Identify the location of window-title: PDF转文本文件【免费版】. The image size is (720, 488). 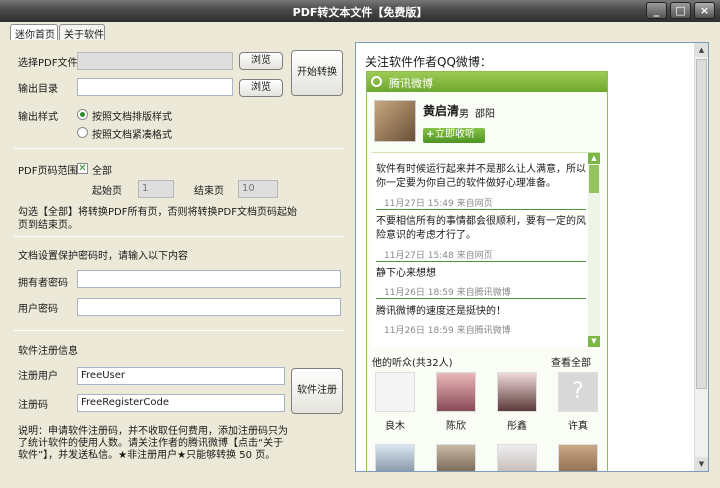
(360, 12).